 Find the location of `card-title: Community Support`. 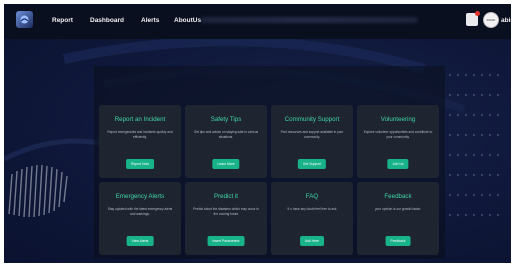

card-title: Community Support is located at coordinates (312, 119).